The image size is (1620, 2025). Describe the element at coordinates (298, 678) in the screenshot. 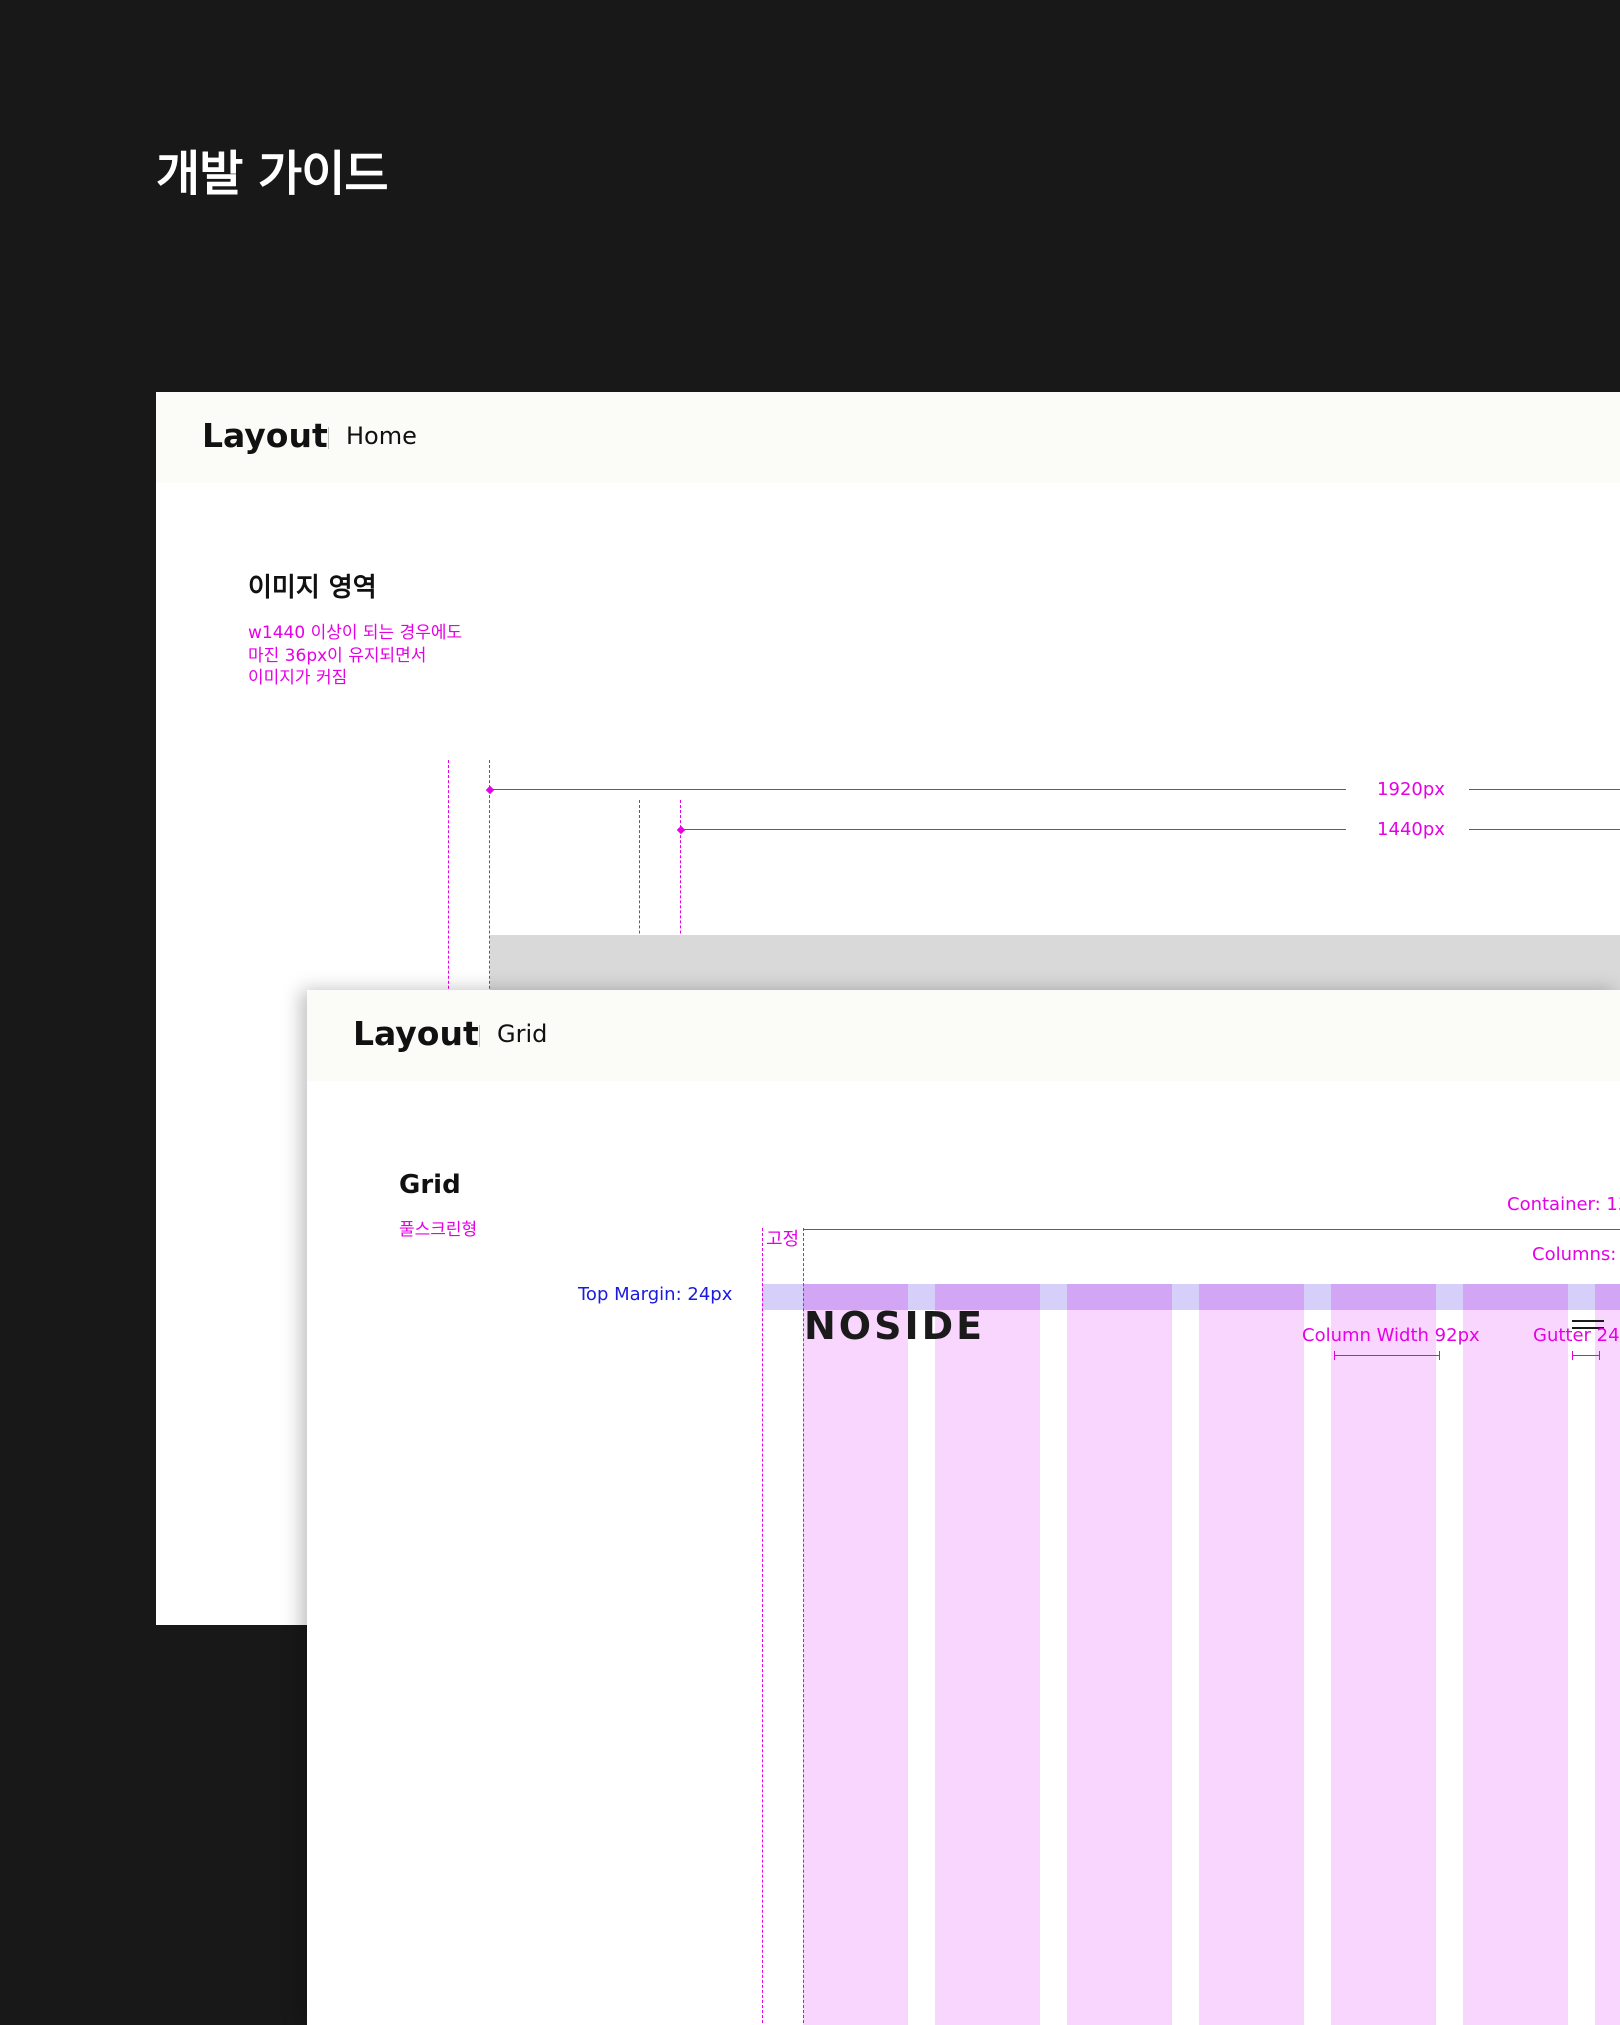

I see `note-line: 이미지가 커짐` at that location.